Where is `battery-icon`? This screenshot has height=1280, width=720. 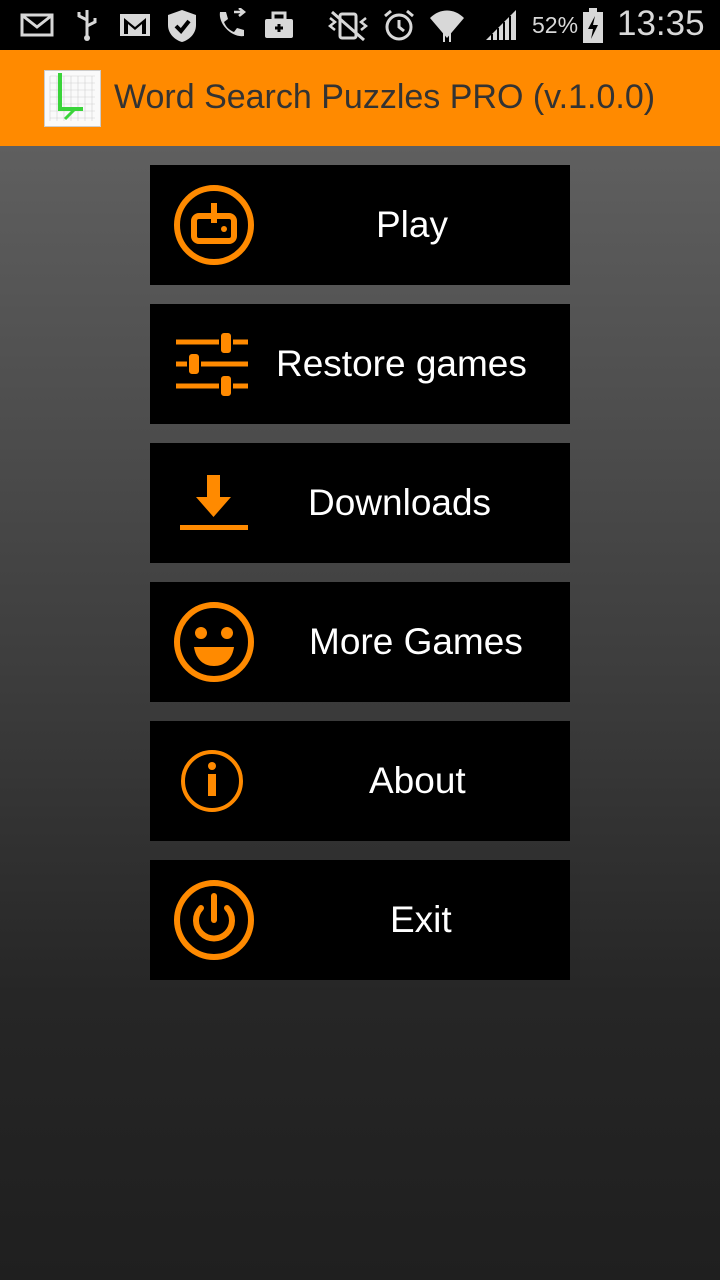
battery-icon is located at coordinates (593, 25).